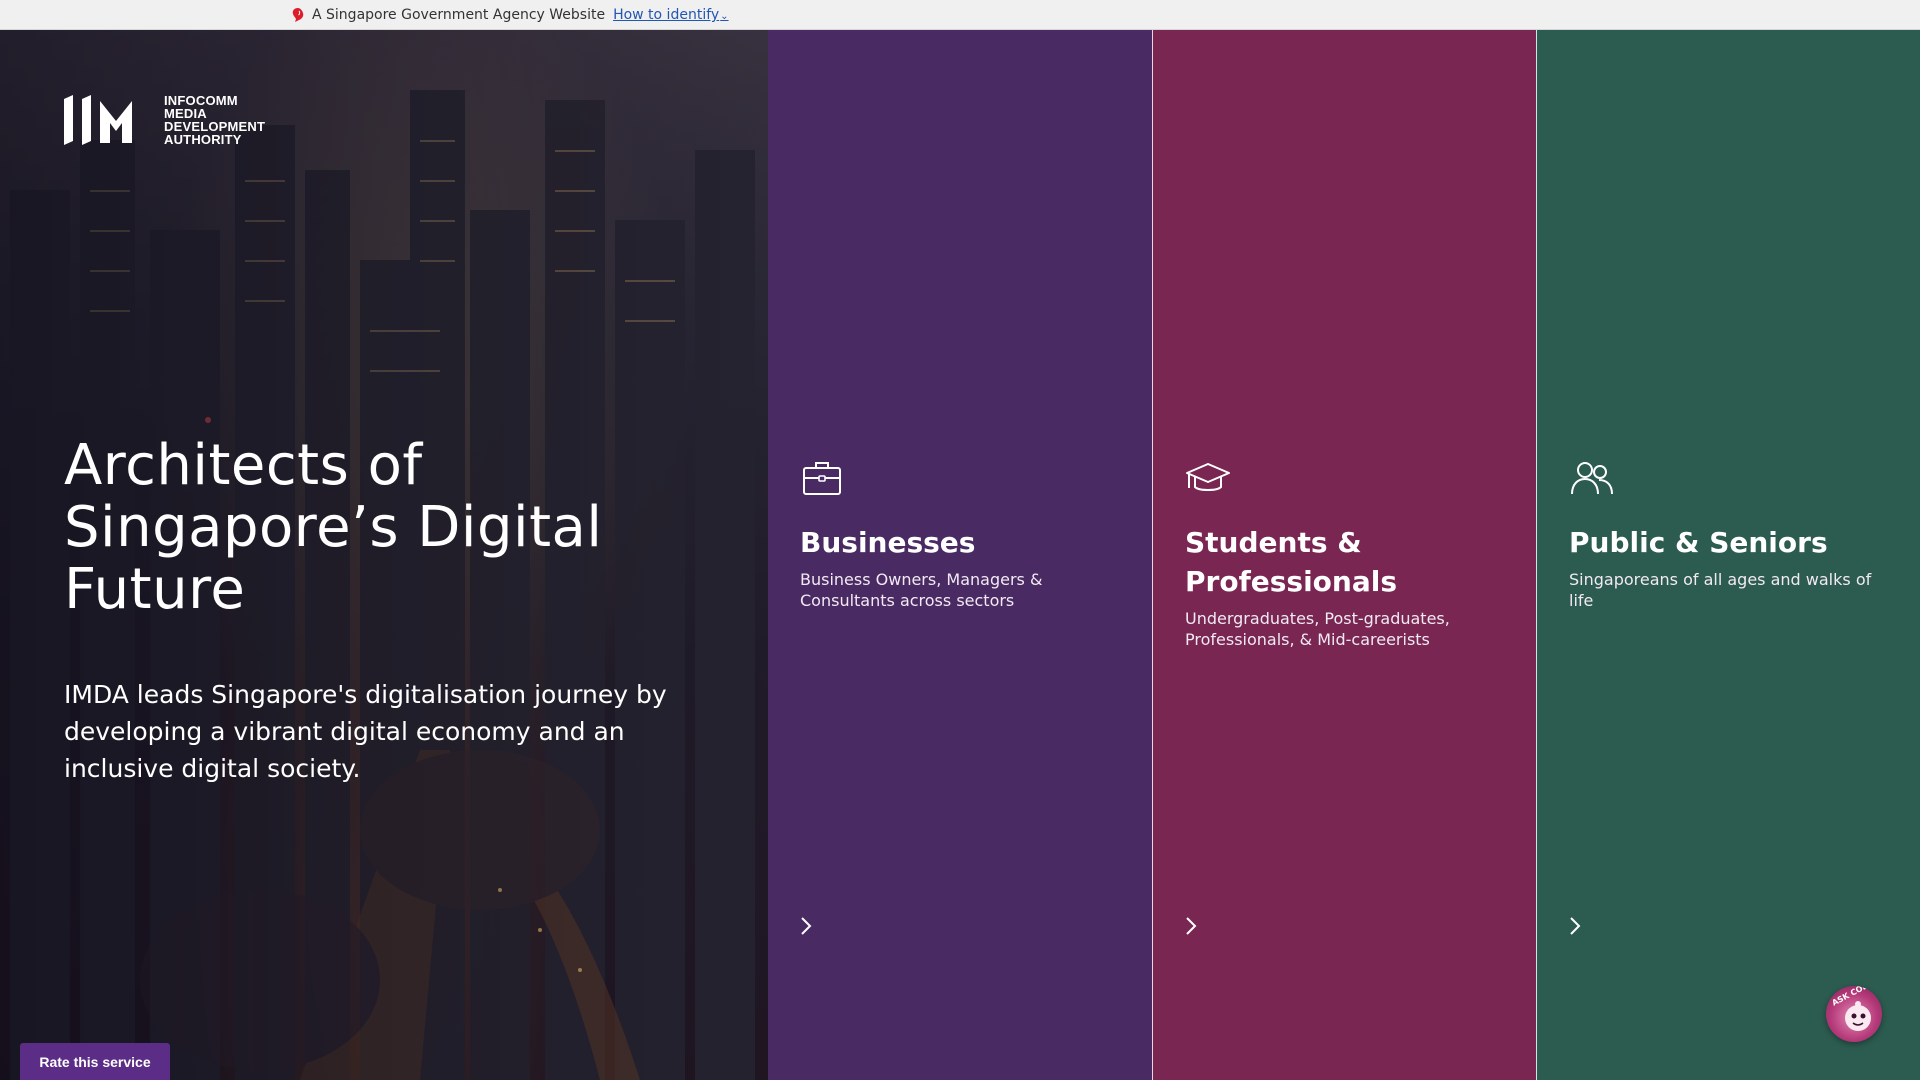 Image resolution: width=1920 pixels, height=1080 pixels. I want to click on imda-logo: INFOCOMM MEDIA DEVELOPMENT AUTHORITY, so click(164, 120).